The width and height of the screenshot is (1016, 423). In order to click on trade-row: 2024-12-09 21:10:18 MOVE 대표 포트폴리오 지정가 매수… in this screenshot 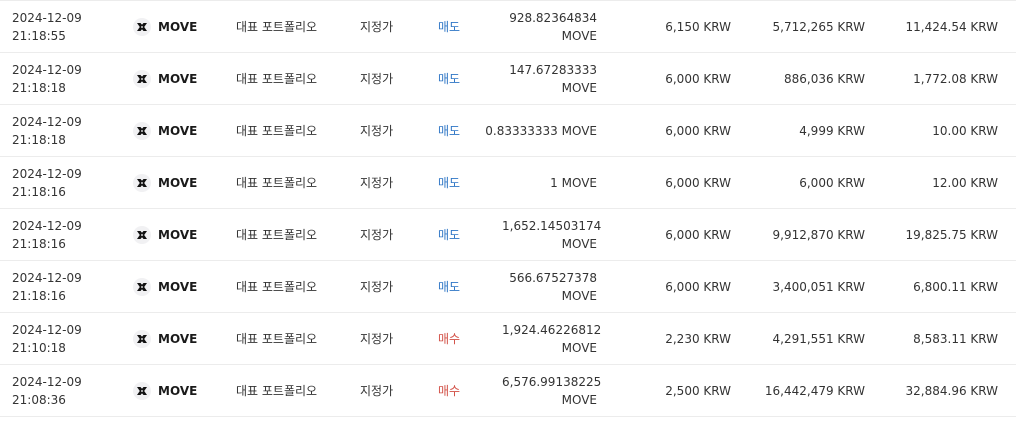, I will do `click(508, 339)`.